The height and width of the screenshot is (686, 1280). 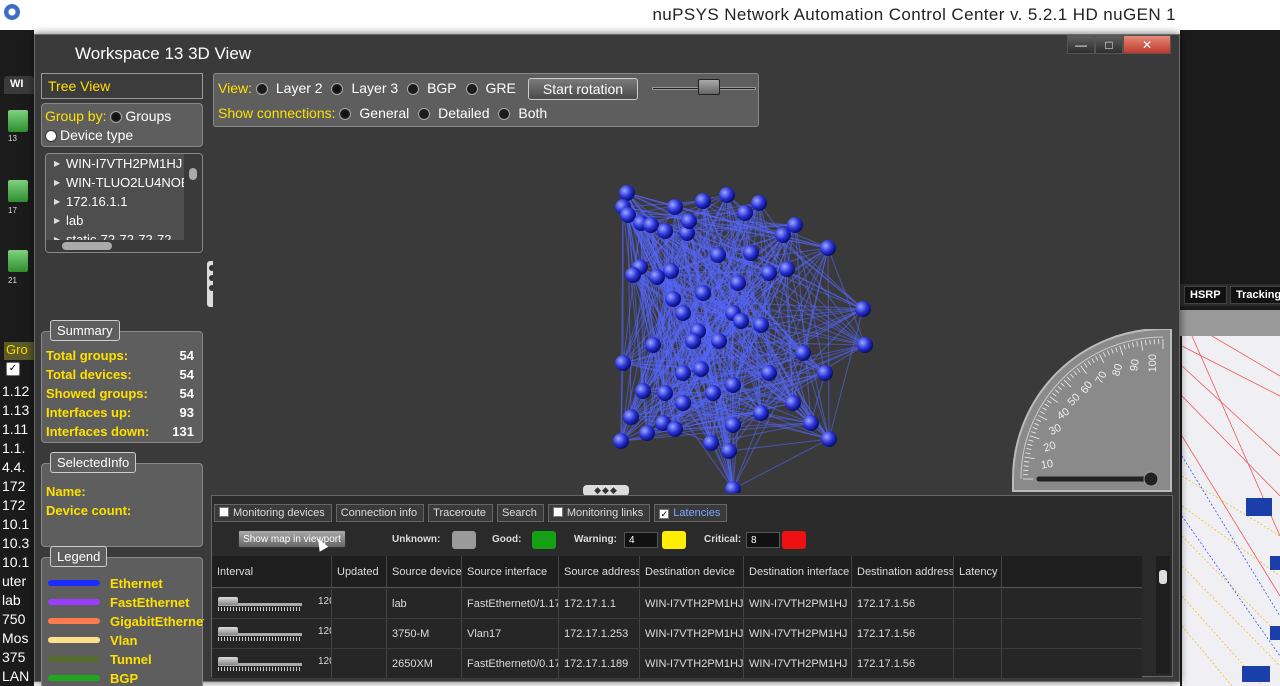 I want to click on background-list-item: lab, so click(x=16, y=600).